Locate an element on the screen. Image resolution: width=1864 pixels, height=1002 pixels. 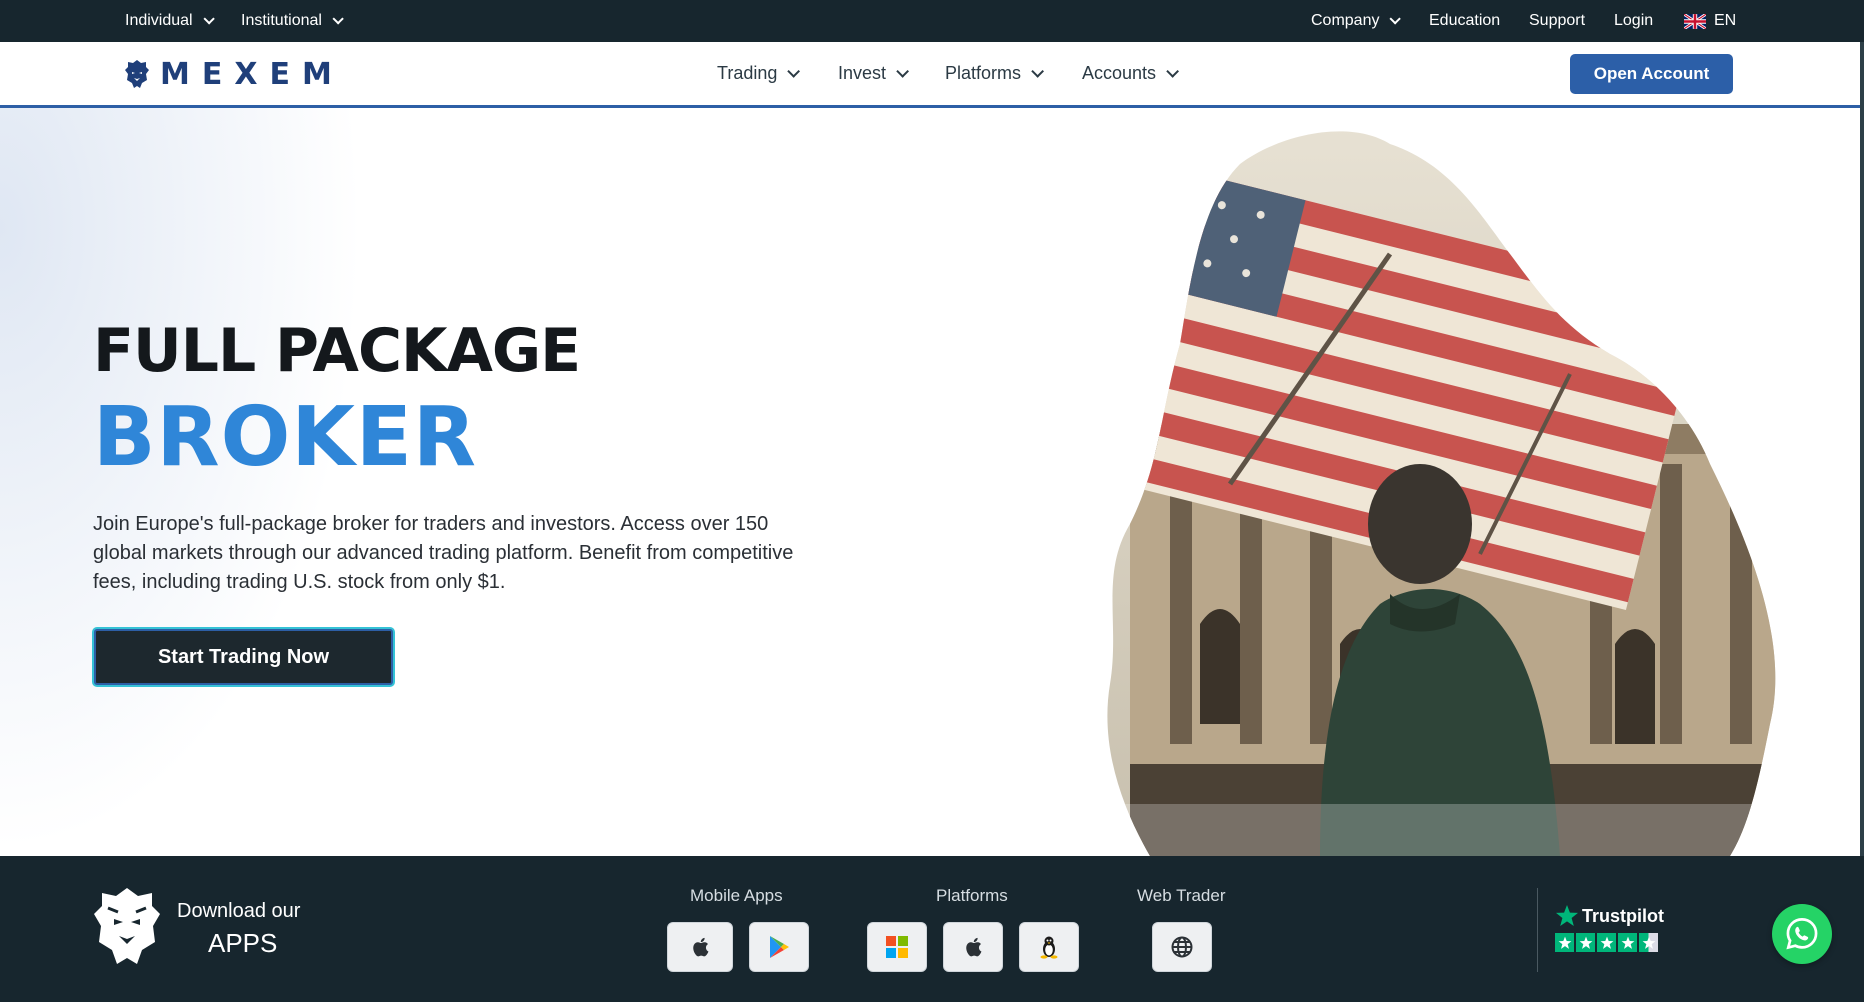
platform-windows-button is located at coordinates (897, 947).